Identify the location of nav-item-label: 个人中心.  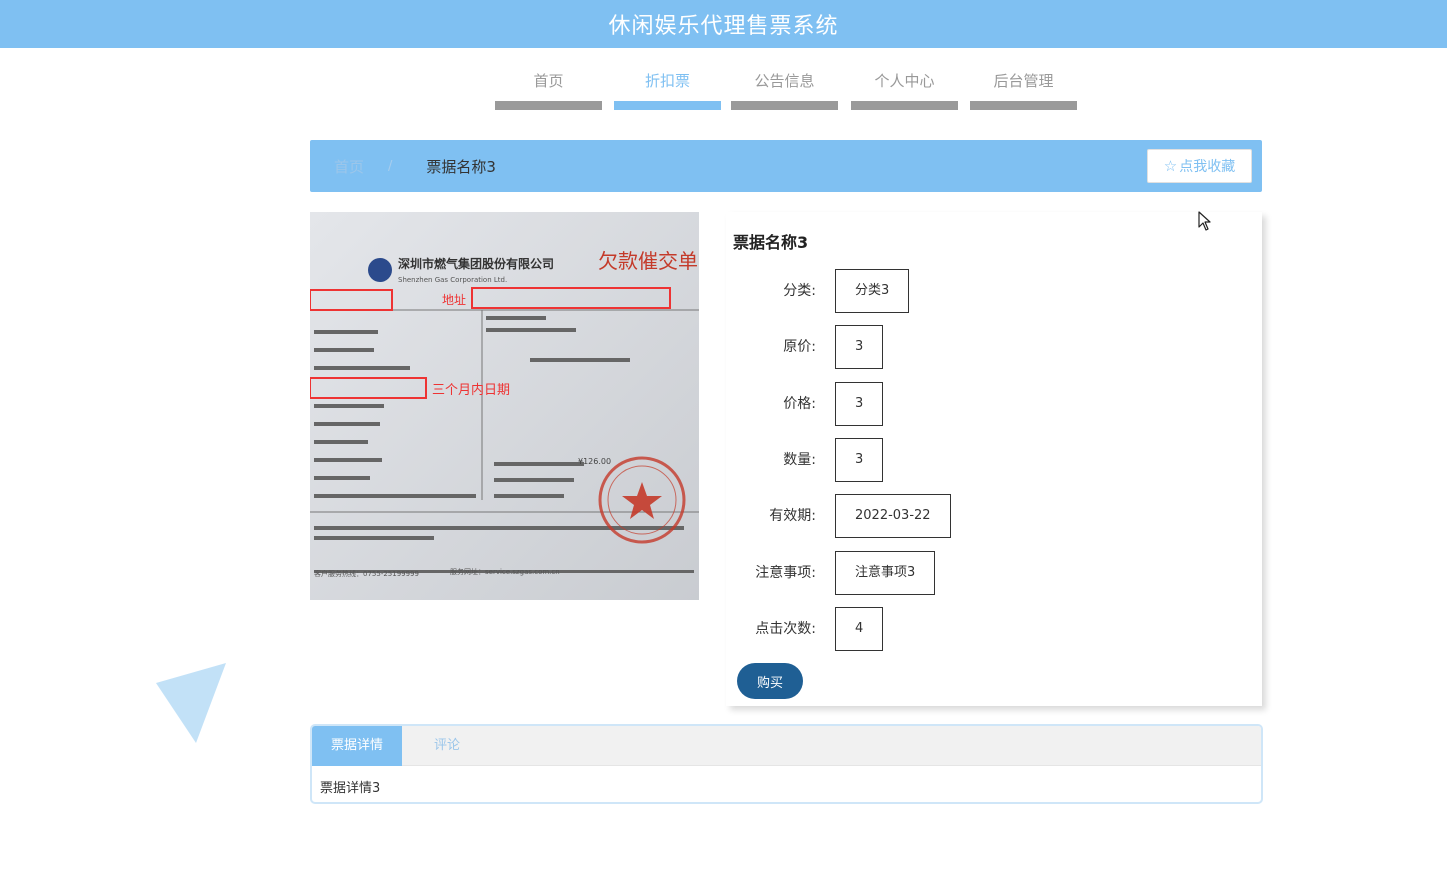
(904, 81).